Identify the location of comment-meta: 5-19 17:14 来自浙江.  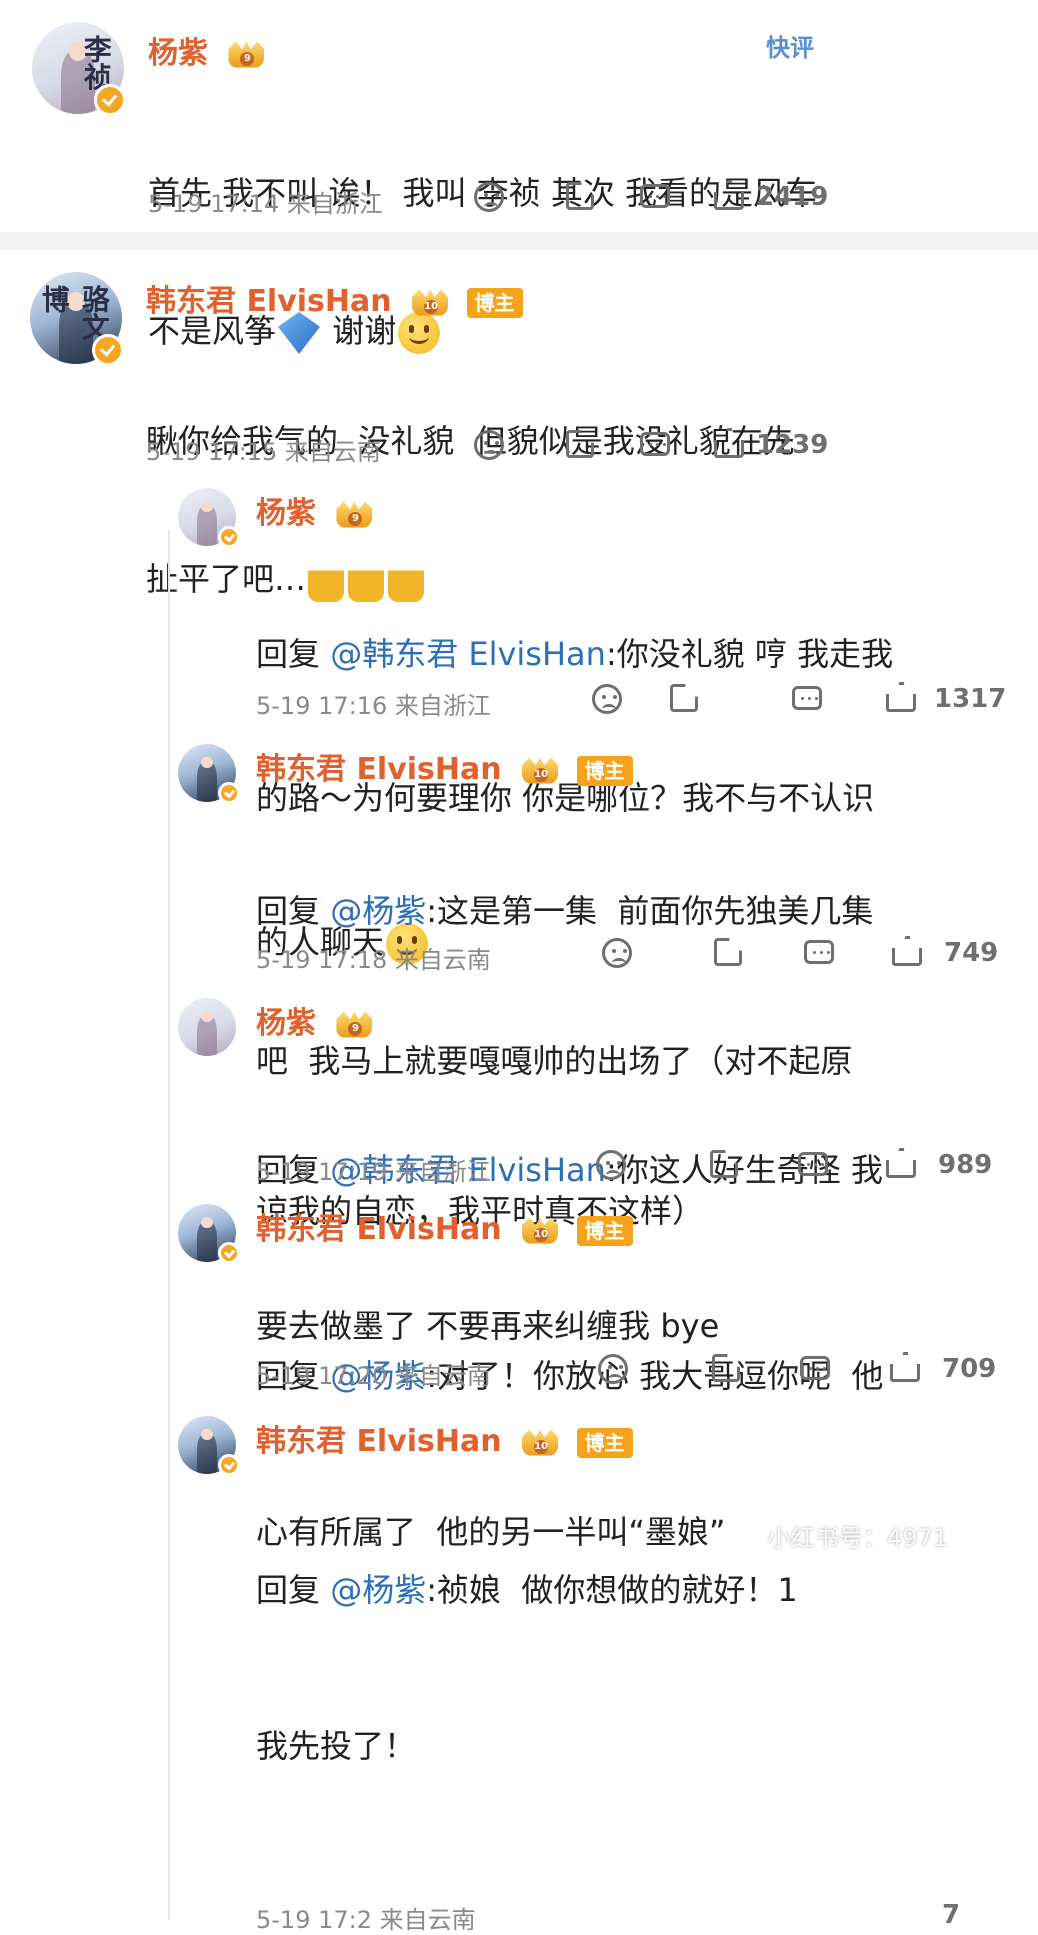
(265, 201).